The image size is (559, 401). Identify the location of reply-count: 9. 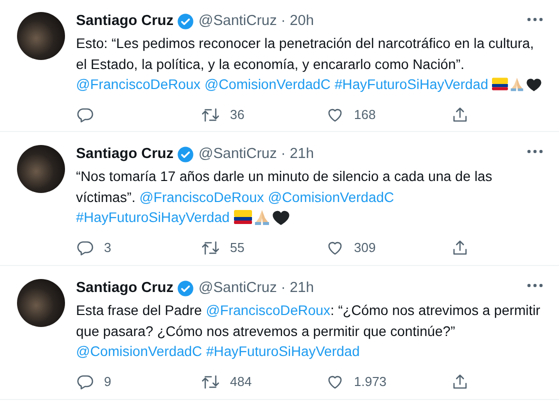
(108, 381).